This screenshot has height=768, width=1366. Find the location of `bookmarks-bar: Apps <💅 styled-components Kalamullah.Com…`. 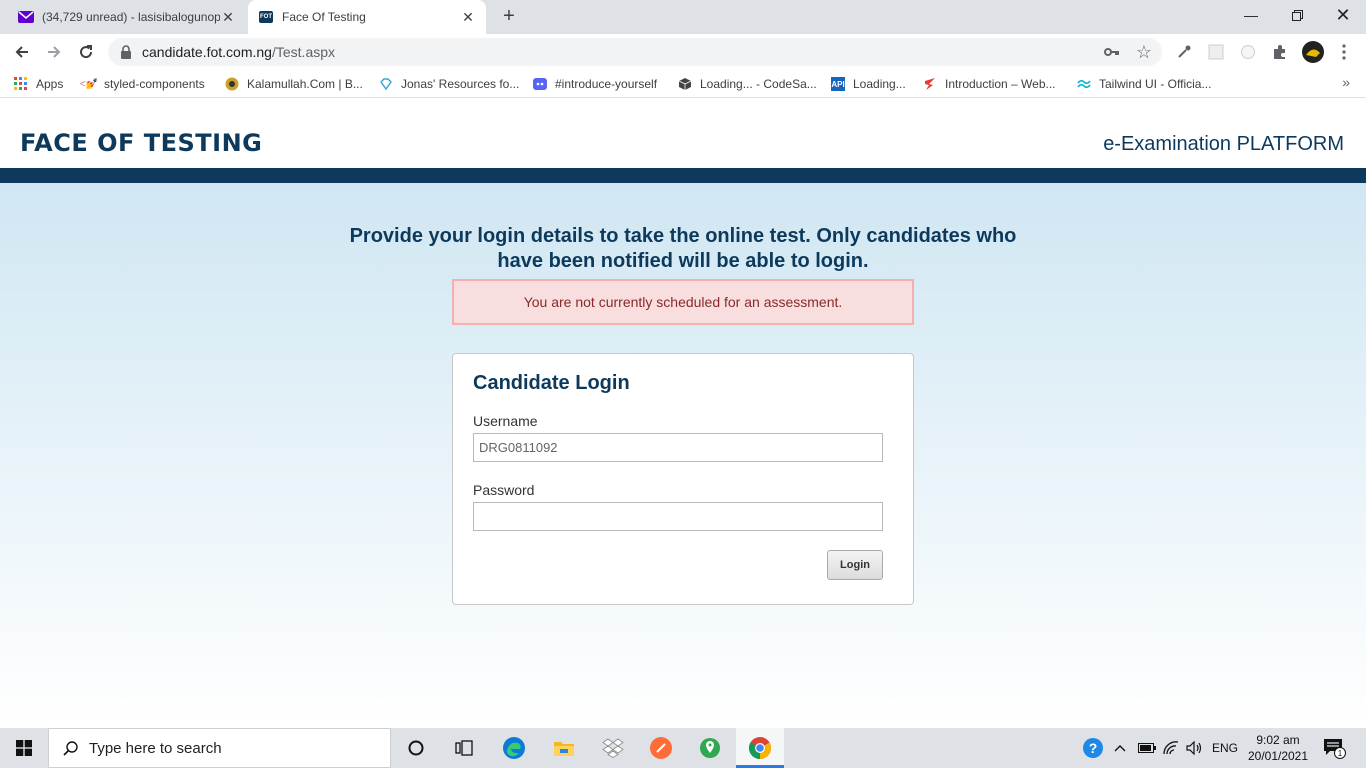

bookmarks-bar: Apps <💅 styled-components Kalamullah.Com… is located at coordinates (683, 84).